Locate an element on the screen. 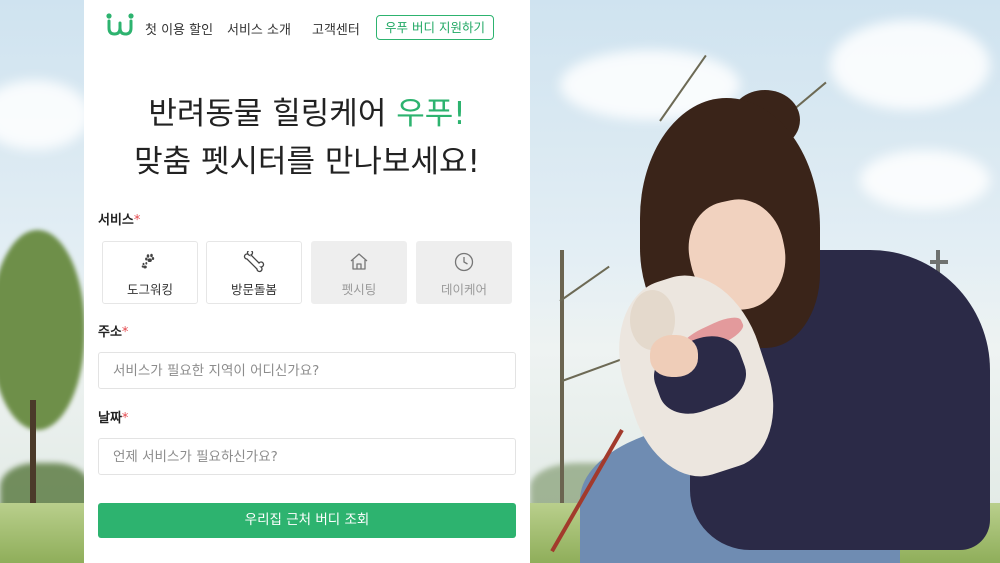 The height and width of the screenshot is (563, 1000). headline-line-1: 반려동물 힐링케어 우푸! is located at coordinates (307, 110).